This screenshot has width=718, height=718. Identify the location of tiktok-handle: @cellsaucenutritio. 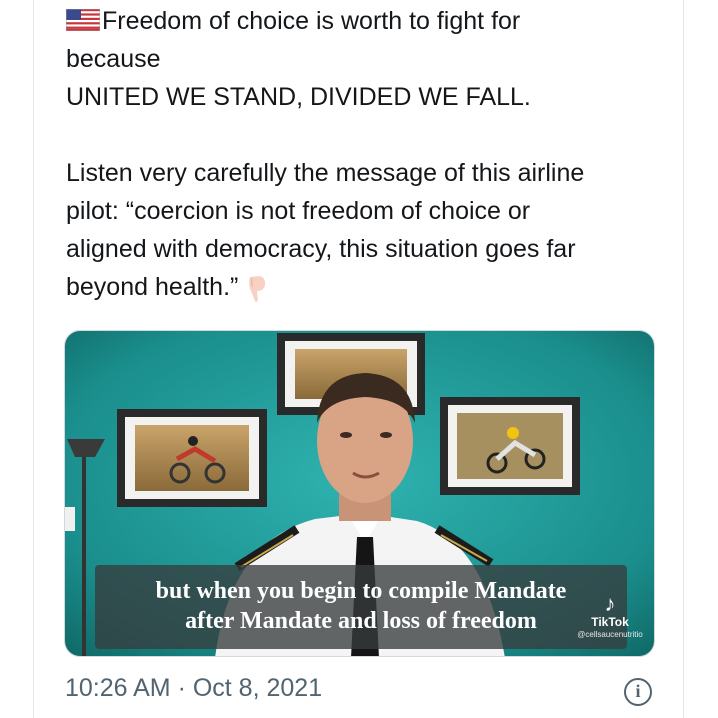
(610, 634).